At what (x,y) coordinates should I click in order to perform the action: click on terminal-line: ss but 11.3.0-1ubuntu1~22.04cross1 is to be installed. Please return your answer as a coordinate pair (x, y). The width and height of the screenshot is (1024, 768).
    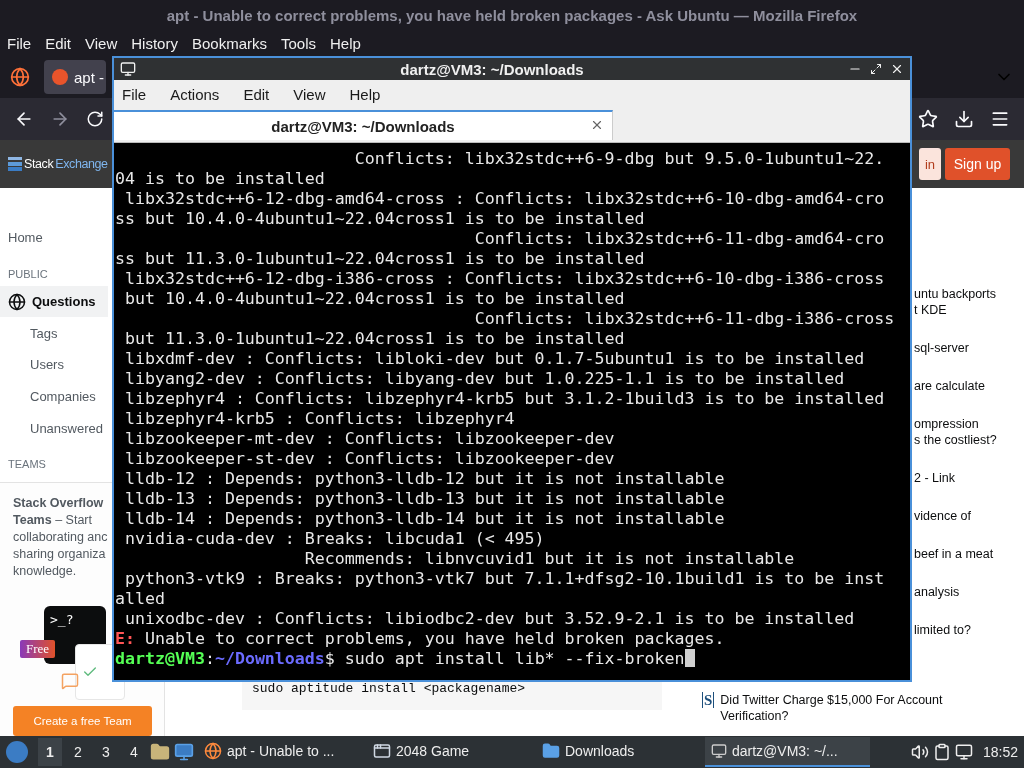
    Looking at the image, I should click on (380, 259).